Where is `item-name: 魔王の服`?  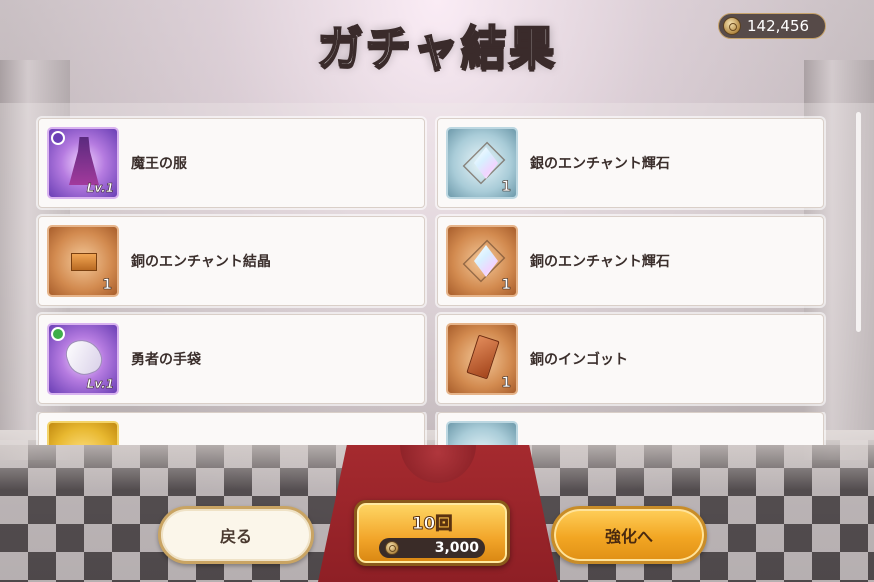 item-name: 魔王の服 is located at coordinates (159, 164).